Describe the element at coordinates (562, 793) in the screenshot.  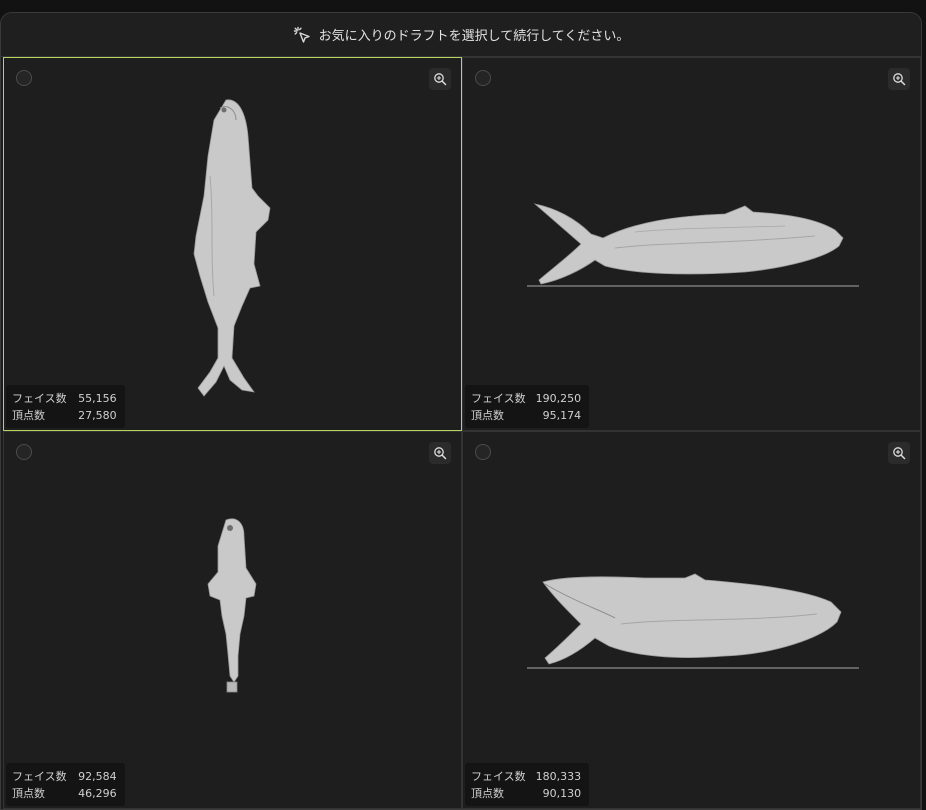
I see `vertices-count: 90,130` at that location.